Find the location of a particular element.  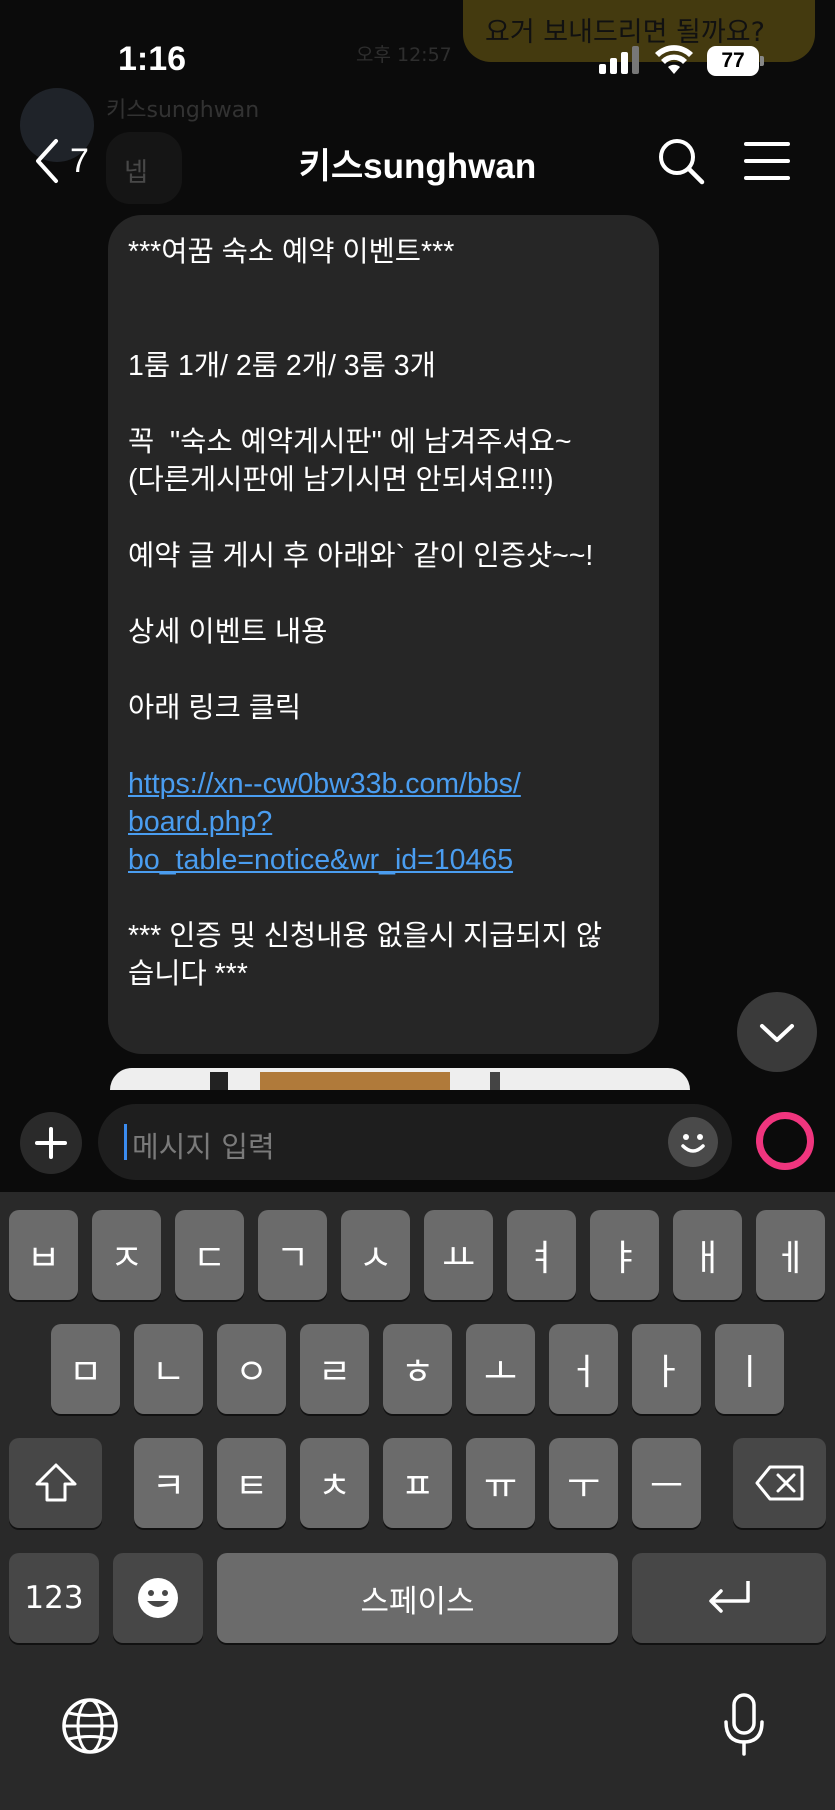

message-link: https://xn--cw0bw33b.com/bbs/ is located at coordinates (383, 784).